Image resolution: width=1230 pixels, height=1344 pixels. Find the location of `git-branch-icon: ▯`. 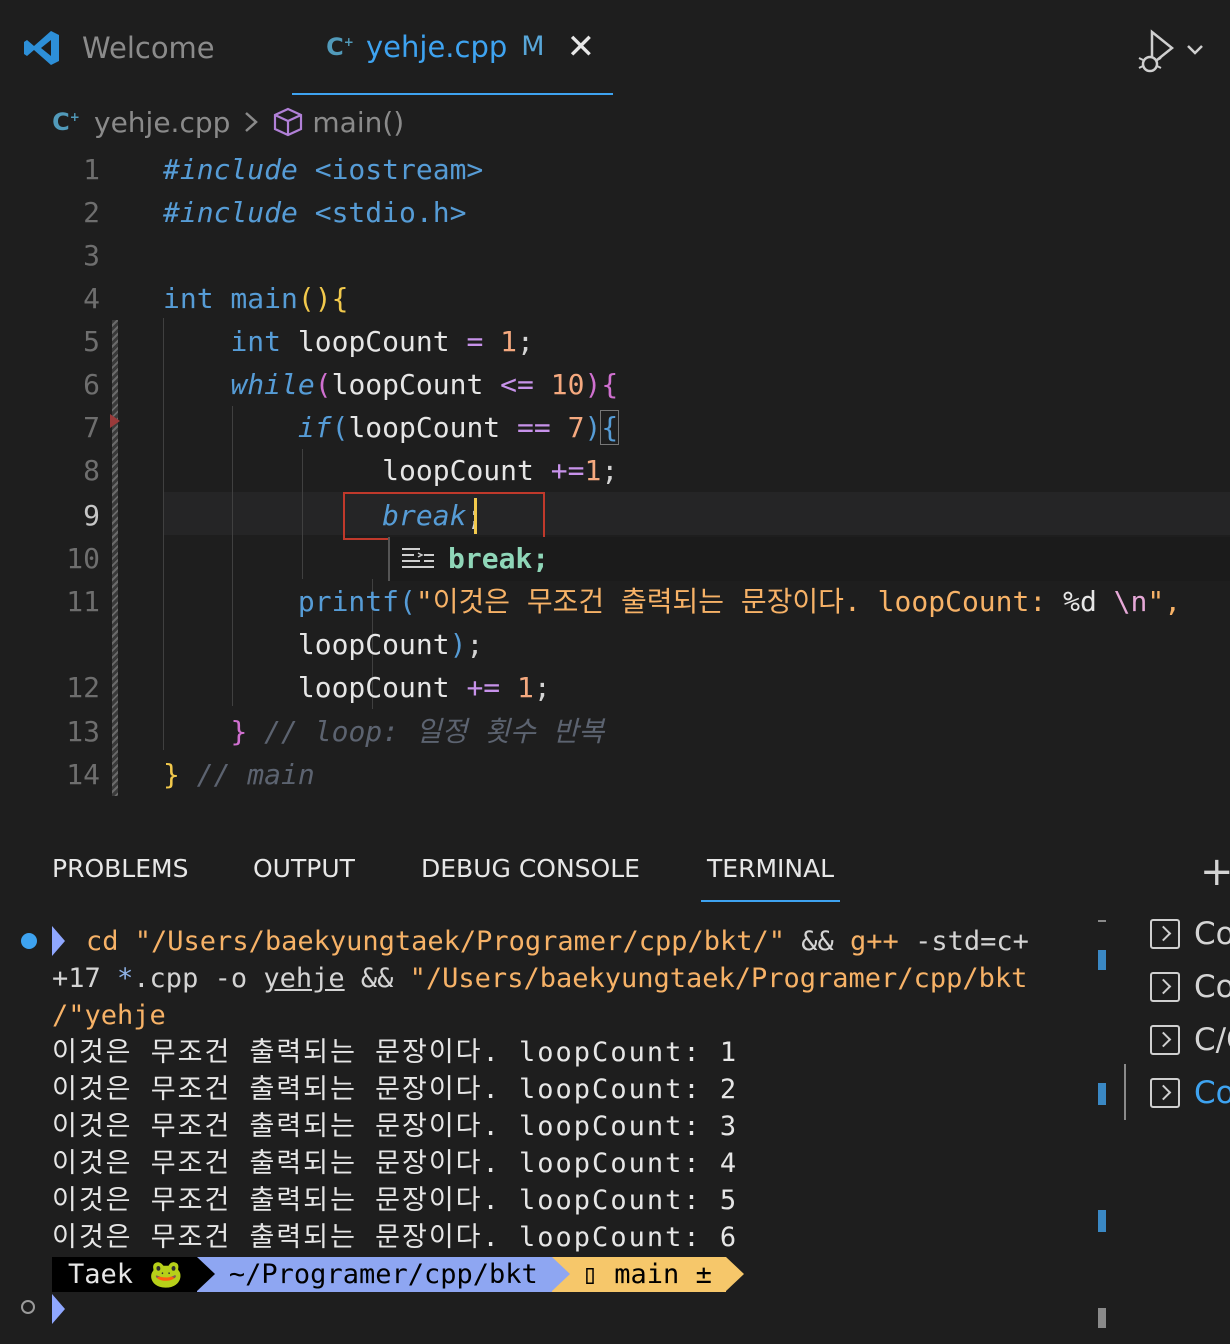

git-branch-icon: ▯ is located at coordinates (590, 1274).